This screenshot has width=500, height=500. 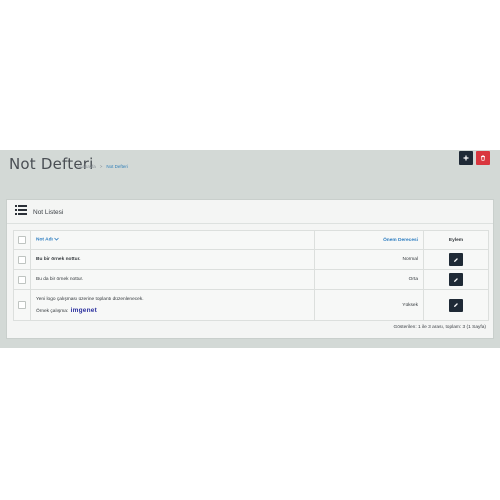 I want to click on imgenet-logo: imgenet, so click(x=83, y=310).